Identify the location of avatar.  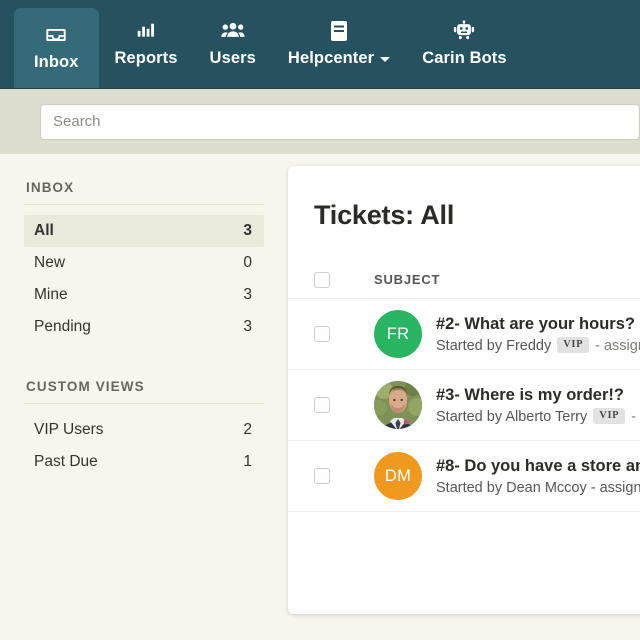
(398, 405).